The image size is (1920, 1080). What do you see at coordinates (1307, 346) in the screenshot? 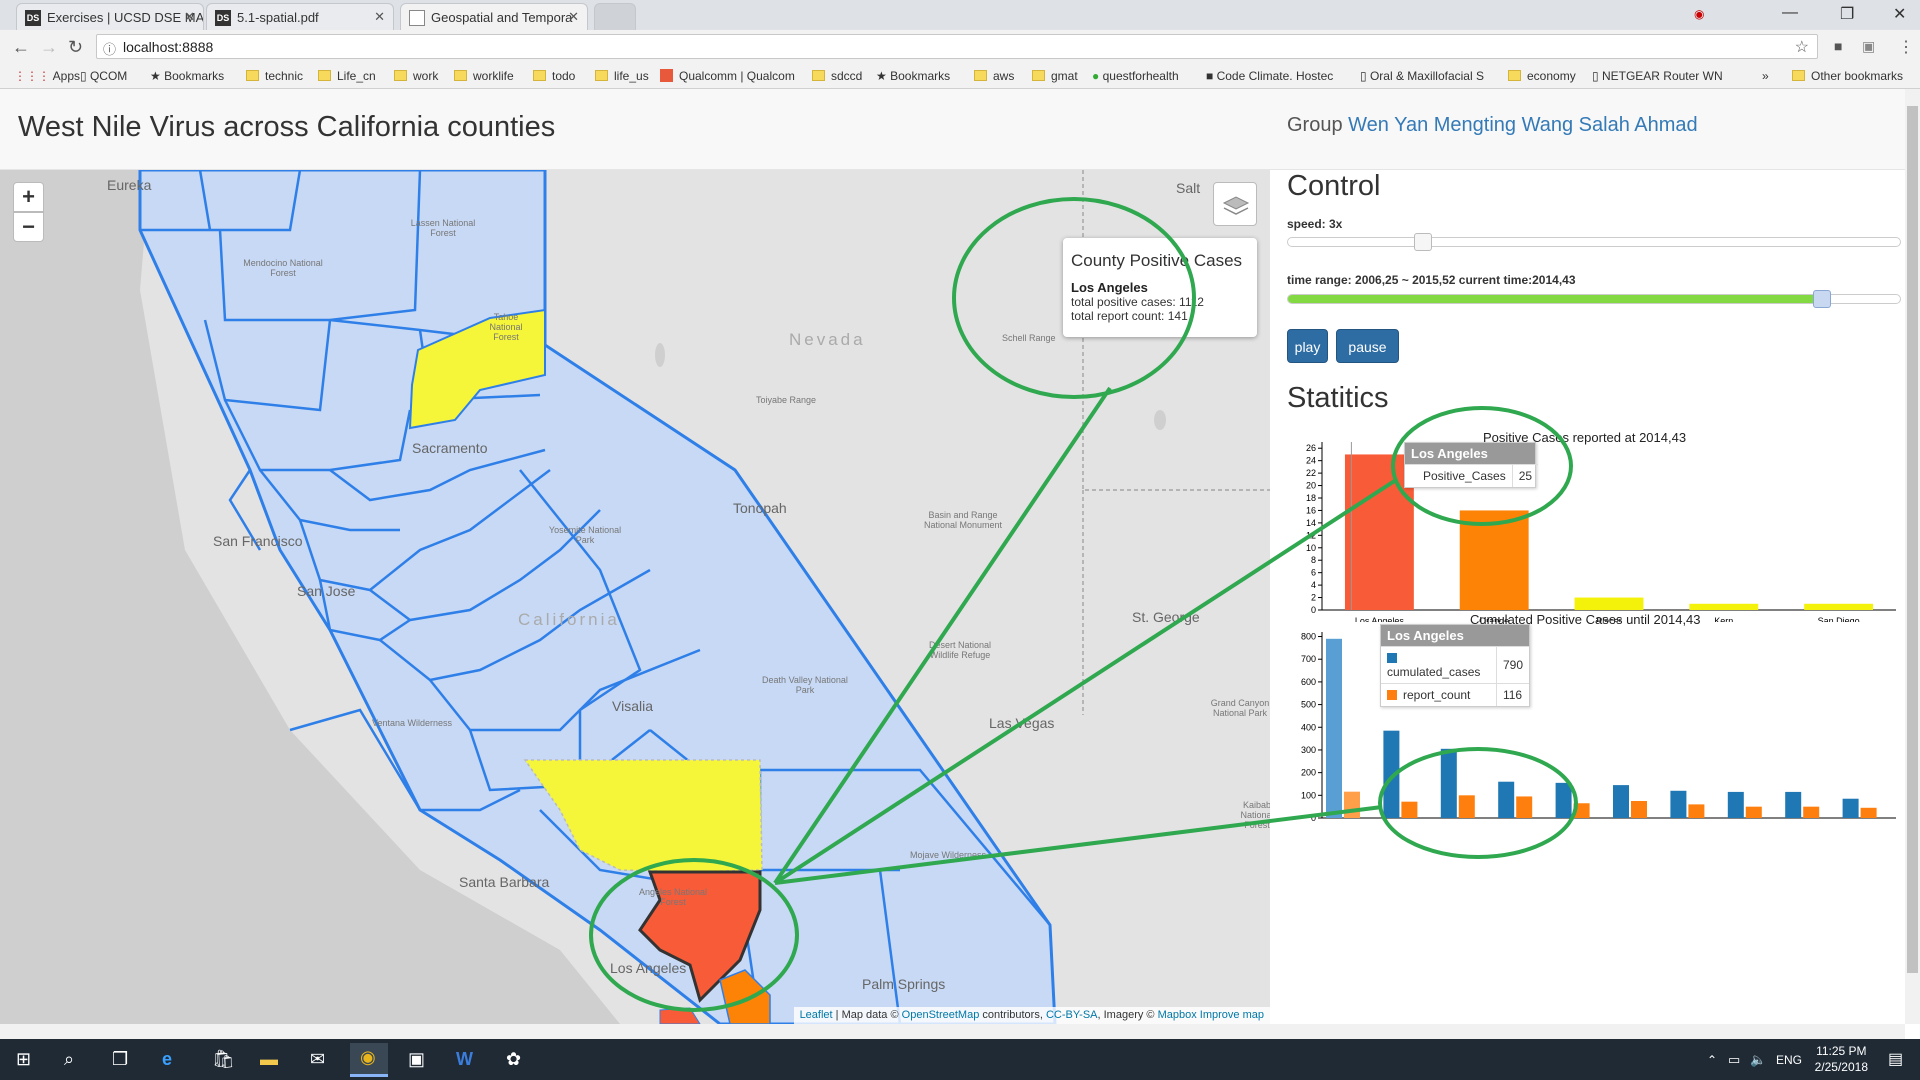
I see `play-button: play` at bounding box center [1307, 346].